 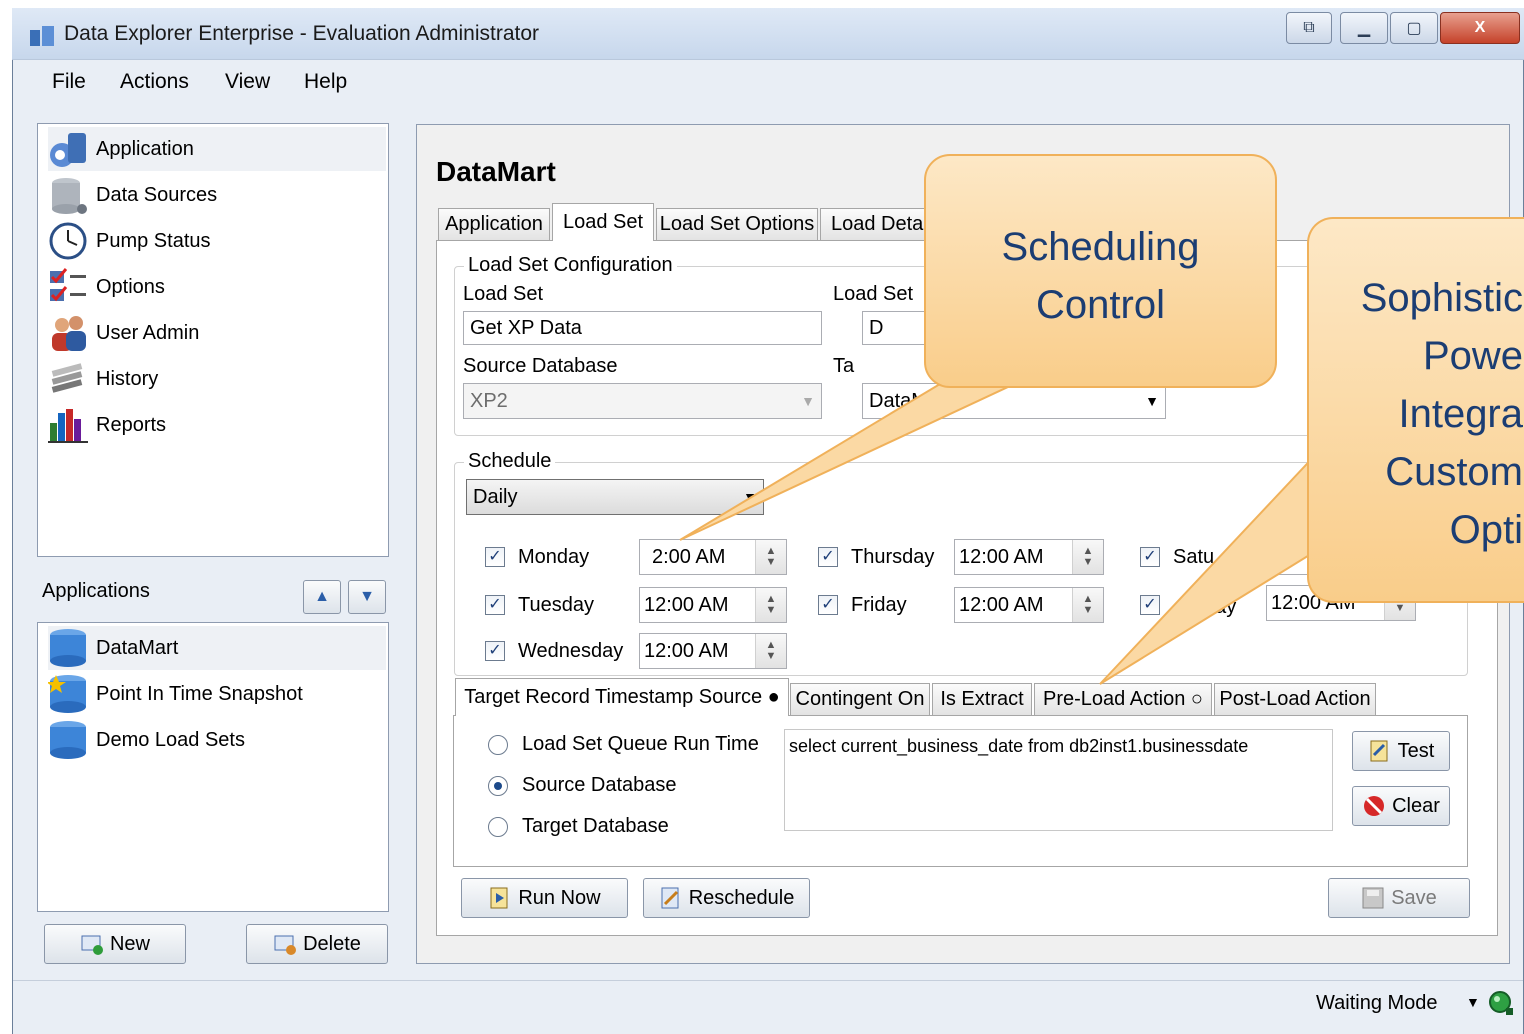 I want to click on nav-label: Application, so click(x=145, y=148).